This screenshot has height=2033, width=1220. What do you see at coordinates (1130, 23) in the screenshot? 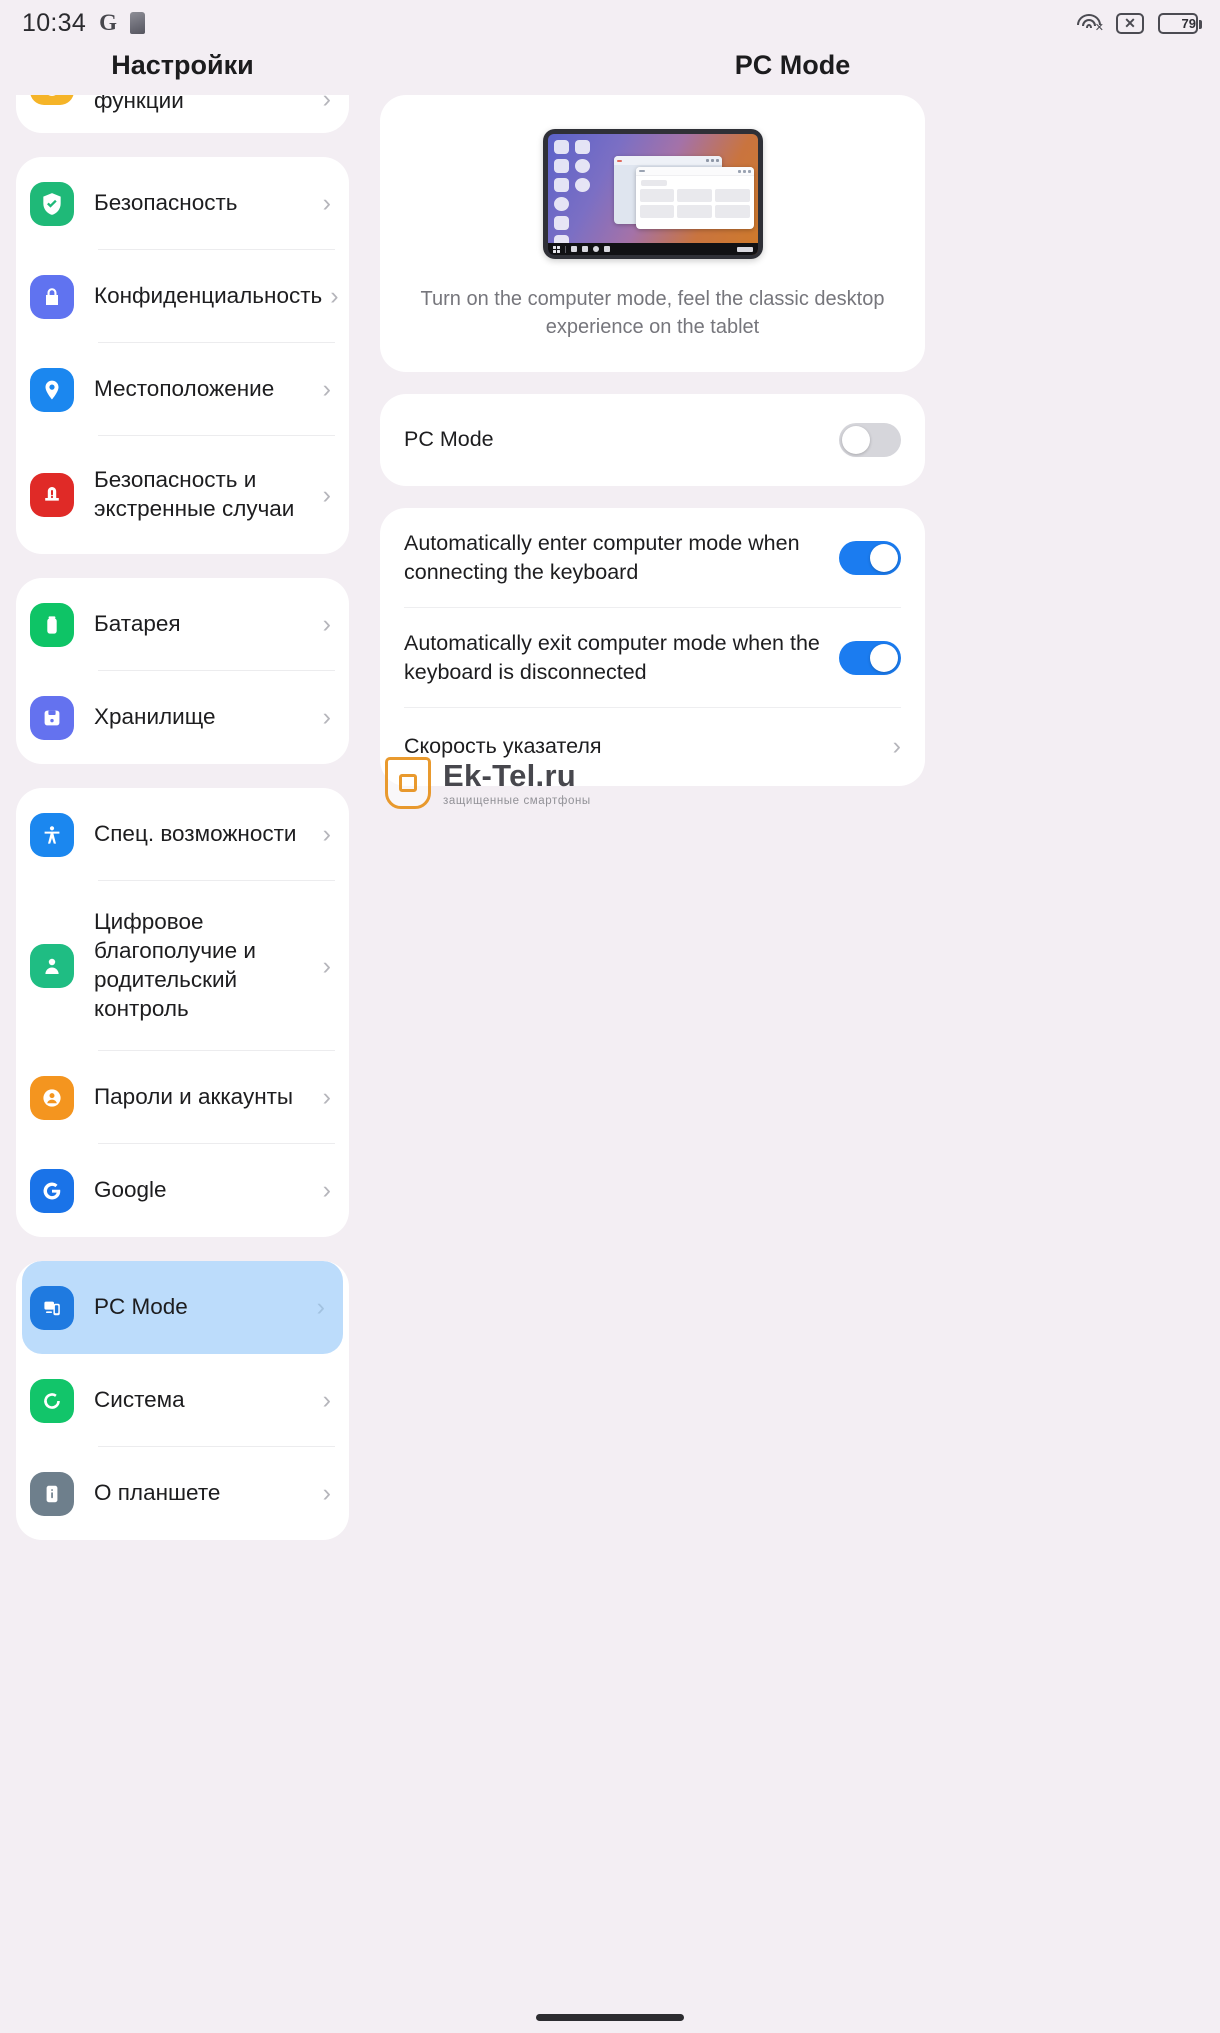
I see `signal-x-icon: ✕` at bounding box center [1130, 23].